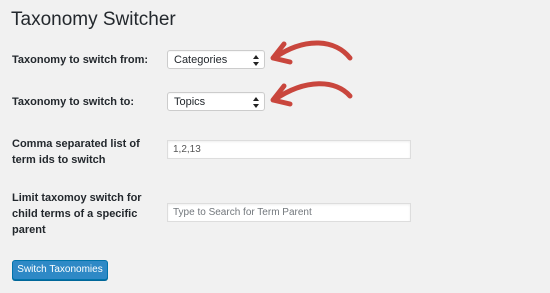 Image resolution: width=550 pixels, height=293 pixels. Describe the element at coordinates (242, 212) in the screenshot. I see `term-parent-placeholder: Type to Search for Term Parent` at that location.